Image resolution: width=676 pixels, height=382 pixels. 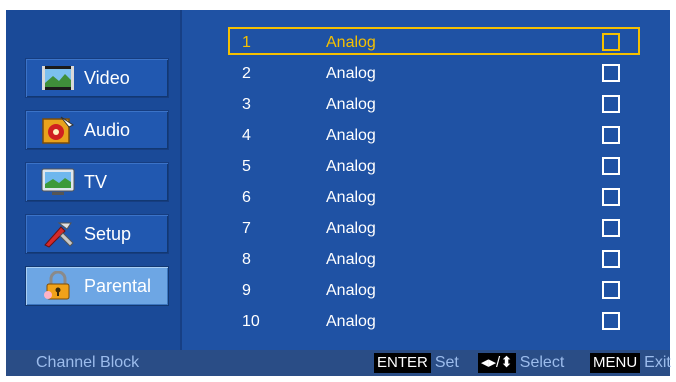 What do you see at coordinates (58, 130) in the screenshot?
I see `audio-icon` at bounding box center [58, 130].